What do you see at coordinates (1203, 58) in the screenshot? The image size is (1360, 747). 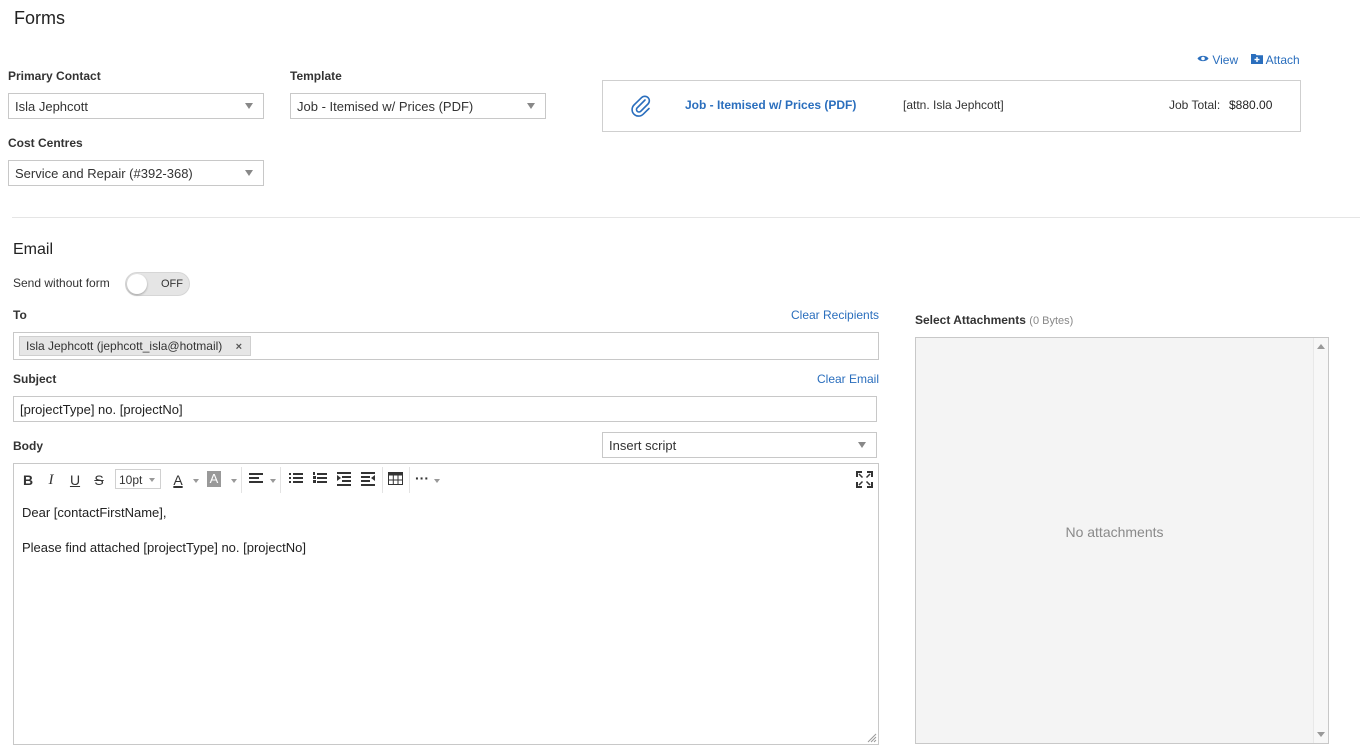 I see `eye-icon` at bounding box center [1203, 58].